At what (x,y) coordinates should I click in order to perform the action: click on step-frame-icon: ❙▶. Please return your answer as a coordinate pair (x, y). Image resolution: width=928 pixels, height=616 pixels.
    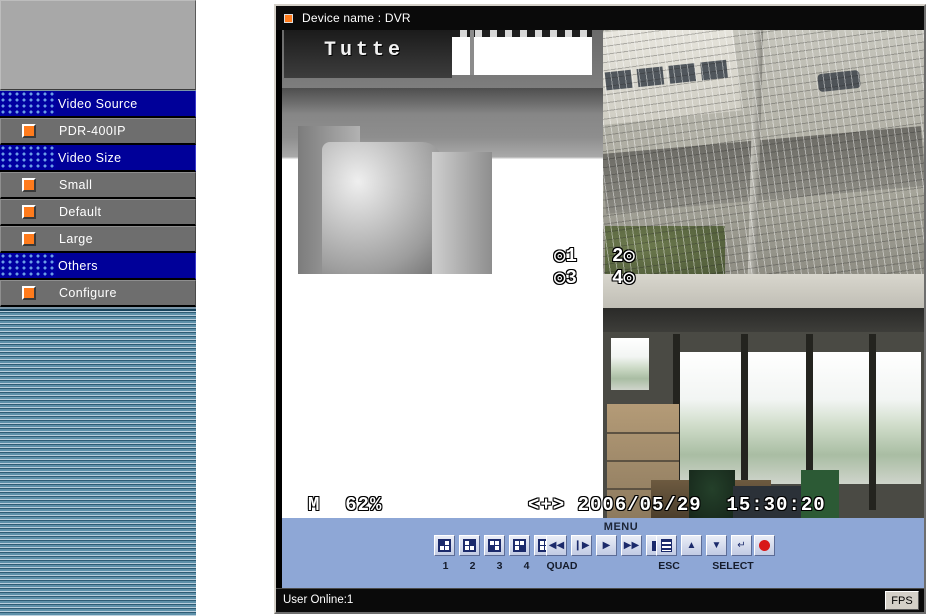
    Looking at the image, I should click on (581, 545).